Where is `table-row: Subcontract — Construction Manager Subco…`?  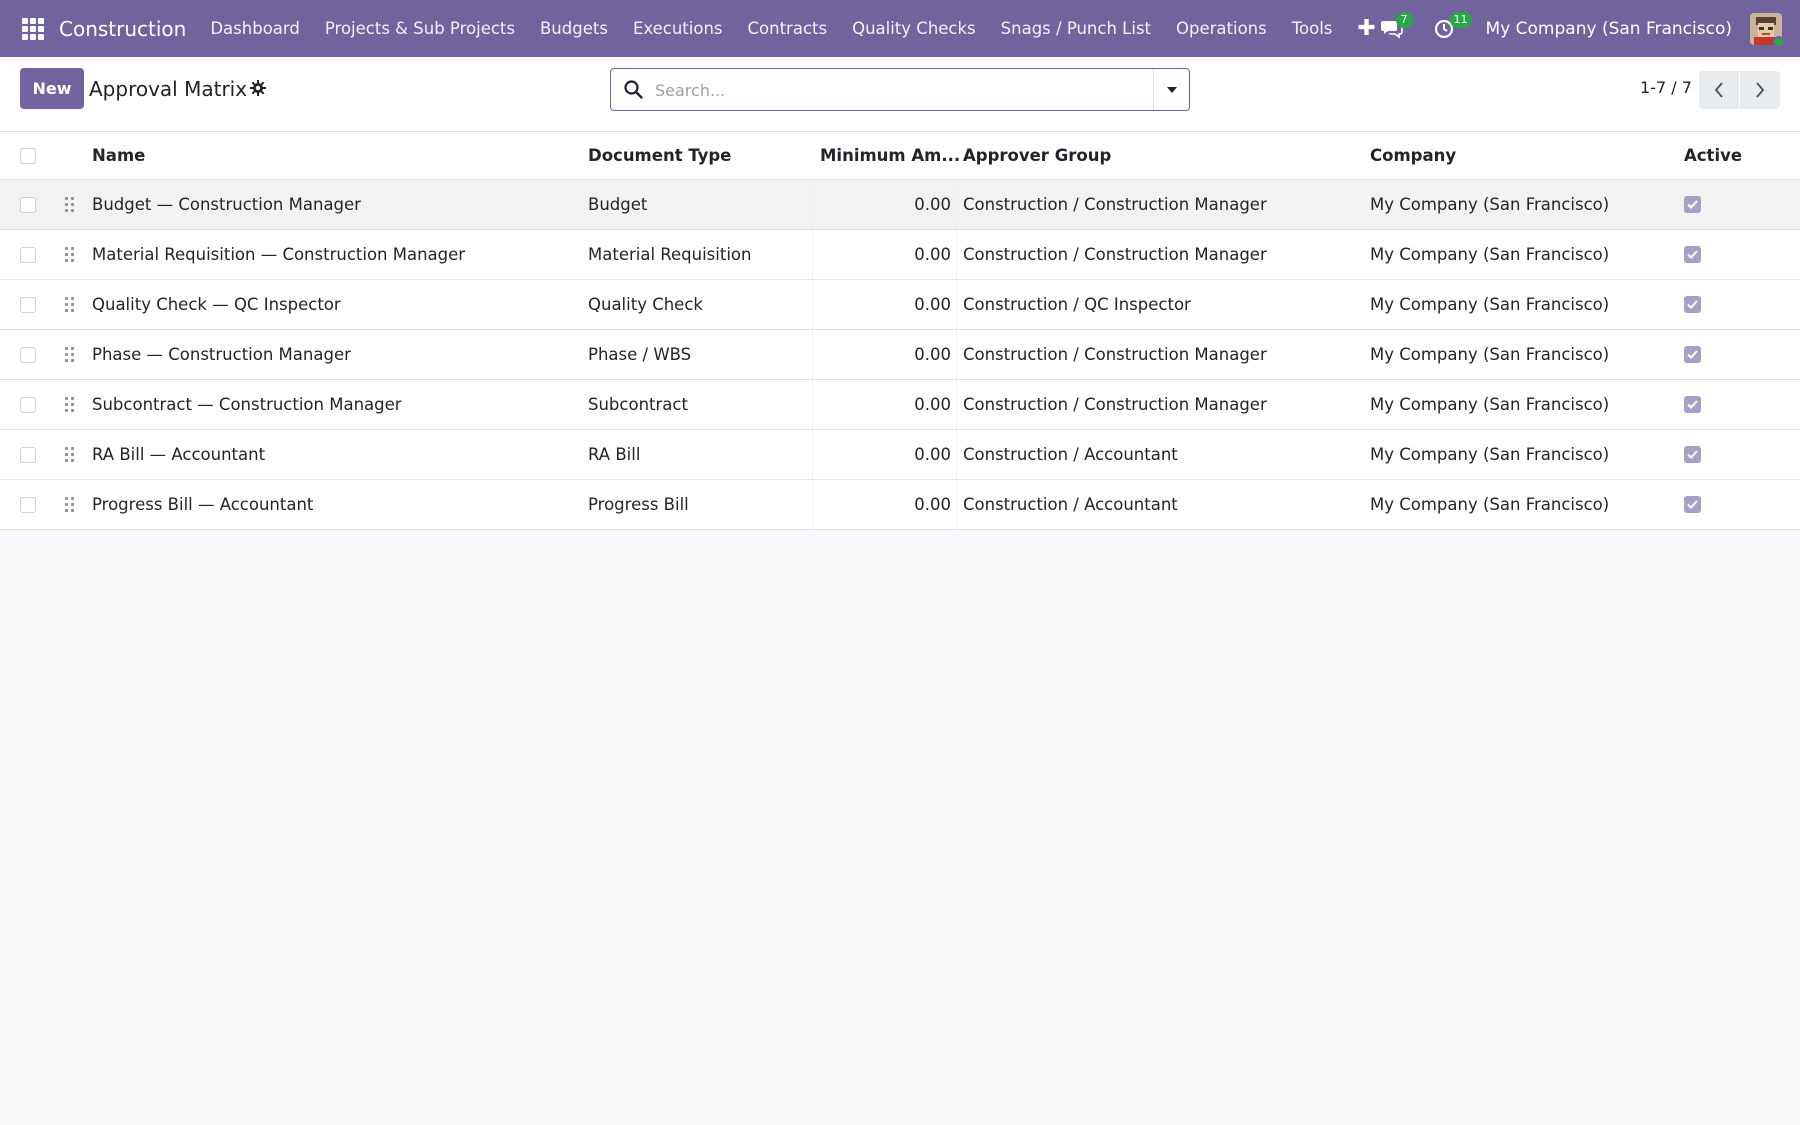
table-row: Subcontract — Construction Manager Subco… is located at coordinates (900, 405).